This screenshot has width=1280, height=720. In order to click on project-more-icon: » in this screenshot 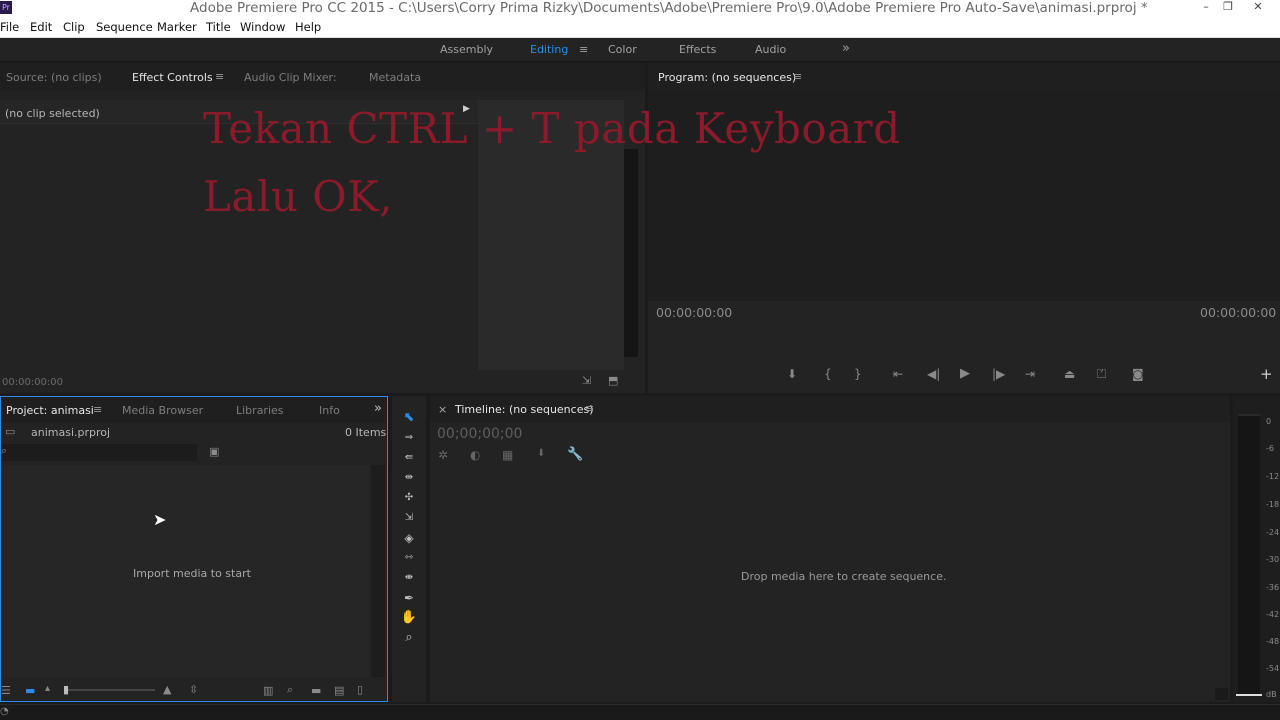, I will do `click(378, 408)`.